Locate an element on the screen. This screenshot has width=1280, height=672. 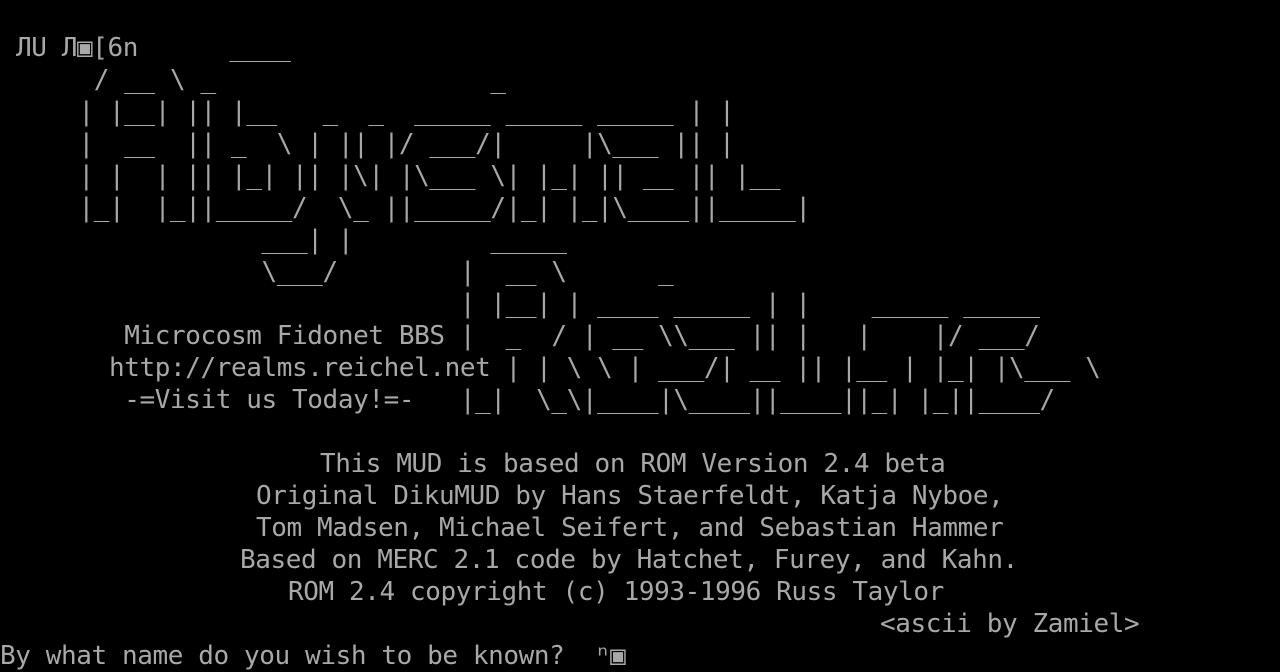
ascii-art-line-6: ___| | _____ is located at coordinates (307, 240).